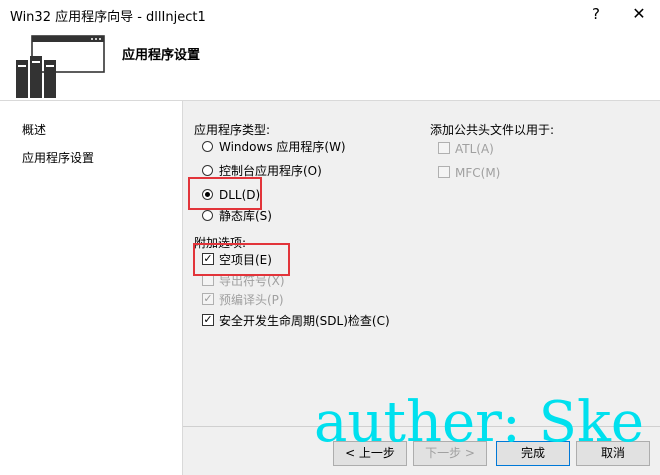 The height and width of the screenshot is (475, 660). Describe the element at coordinates (251, 300) in the screenshot. I see `checkbox-label: 预编译头(P)` at that location.